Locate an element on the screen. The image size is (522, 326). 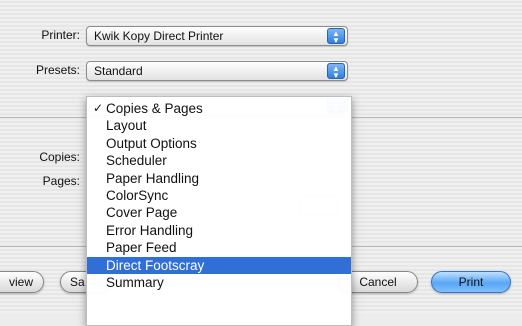
menu-item-cover-page: Cover Page is located at coordinates (219, 212).